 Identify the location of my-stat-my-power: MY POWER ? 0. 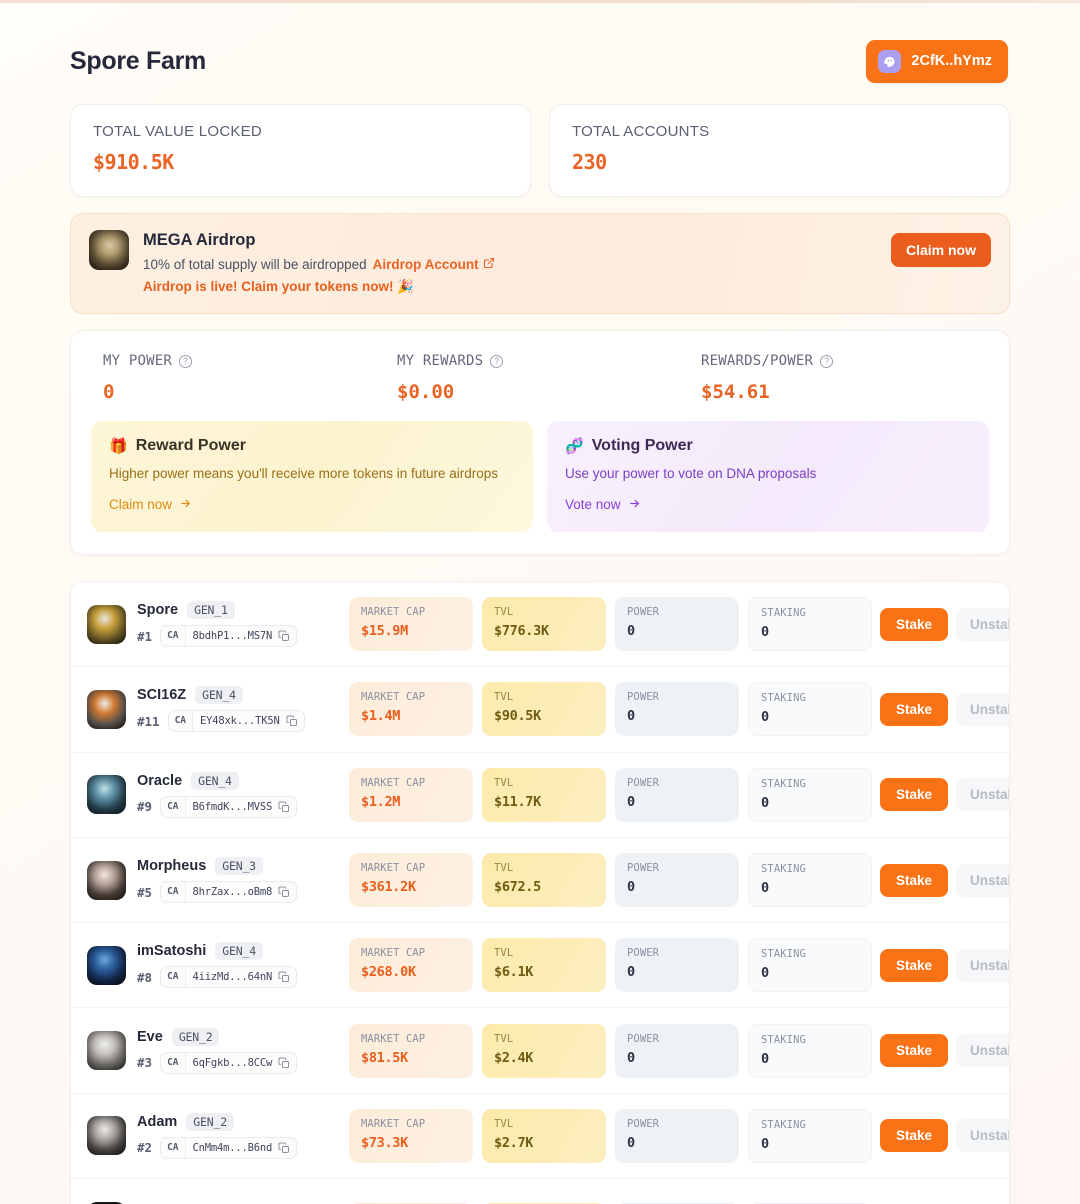
(241, 378).